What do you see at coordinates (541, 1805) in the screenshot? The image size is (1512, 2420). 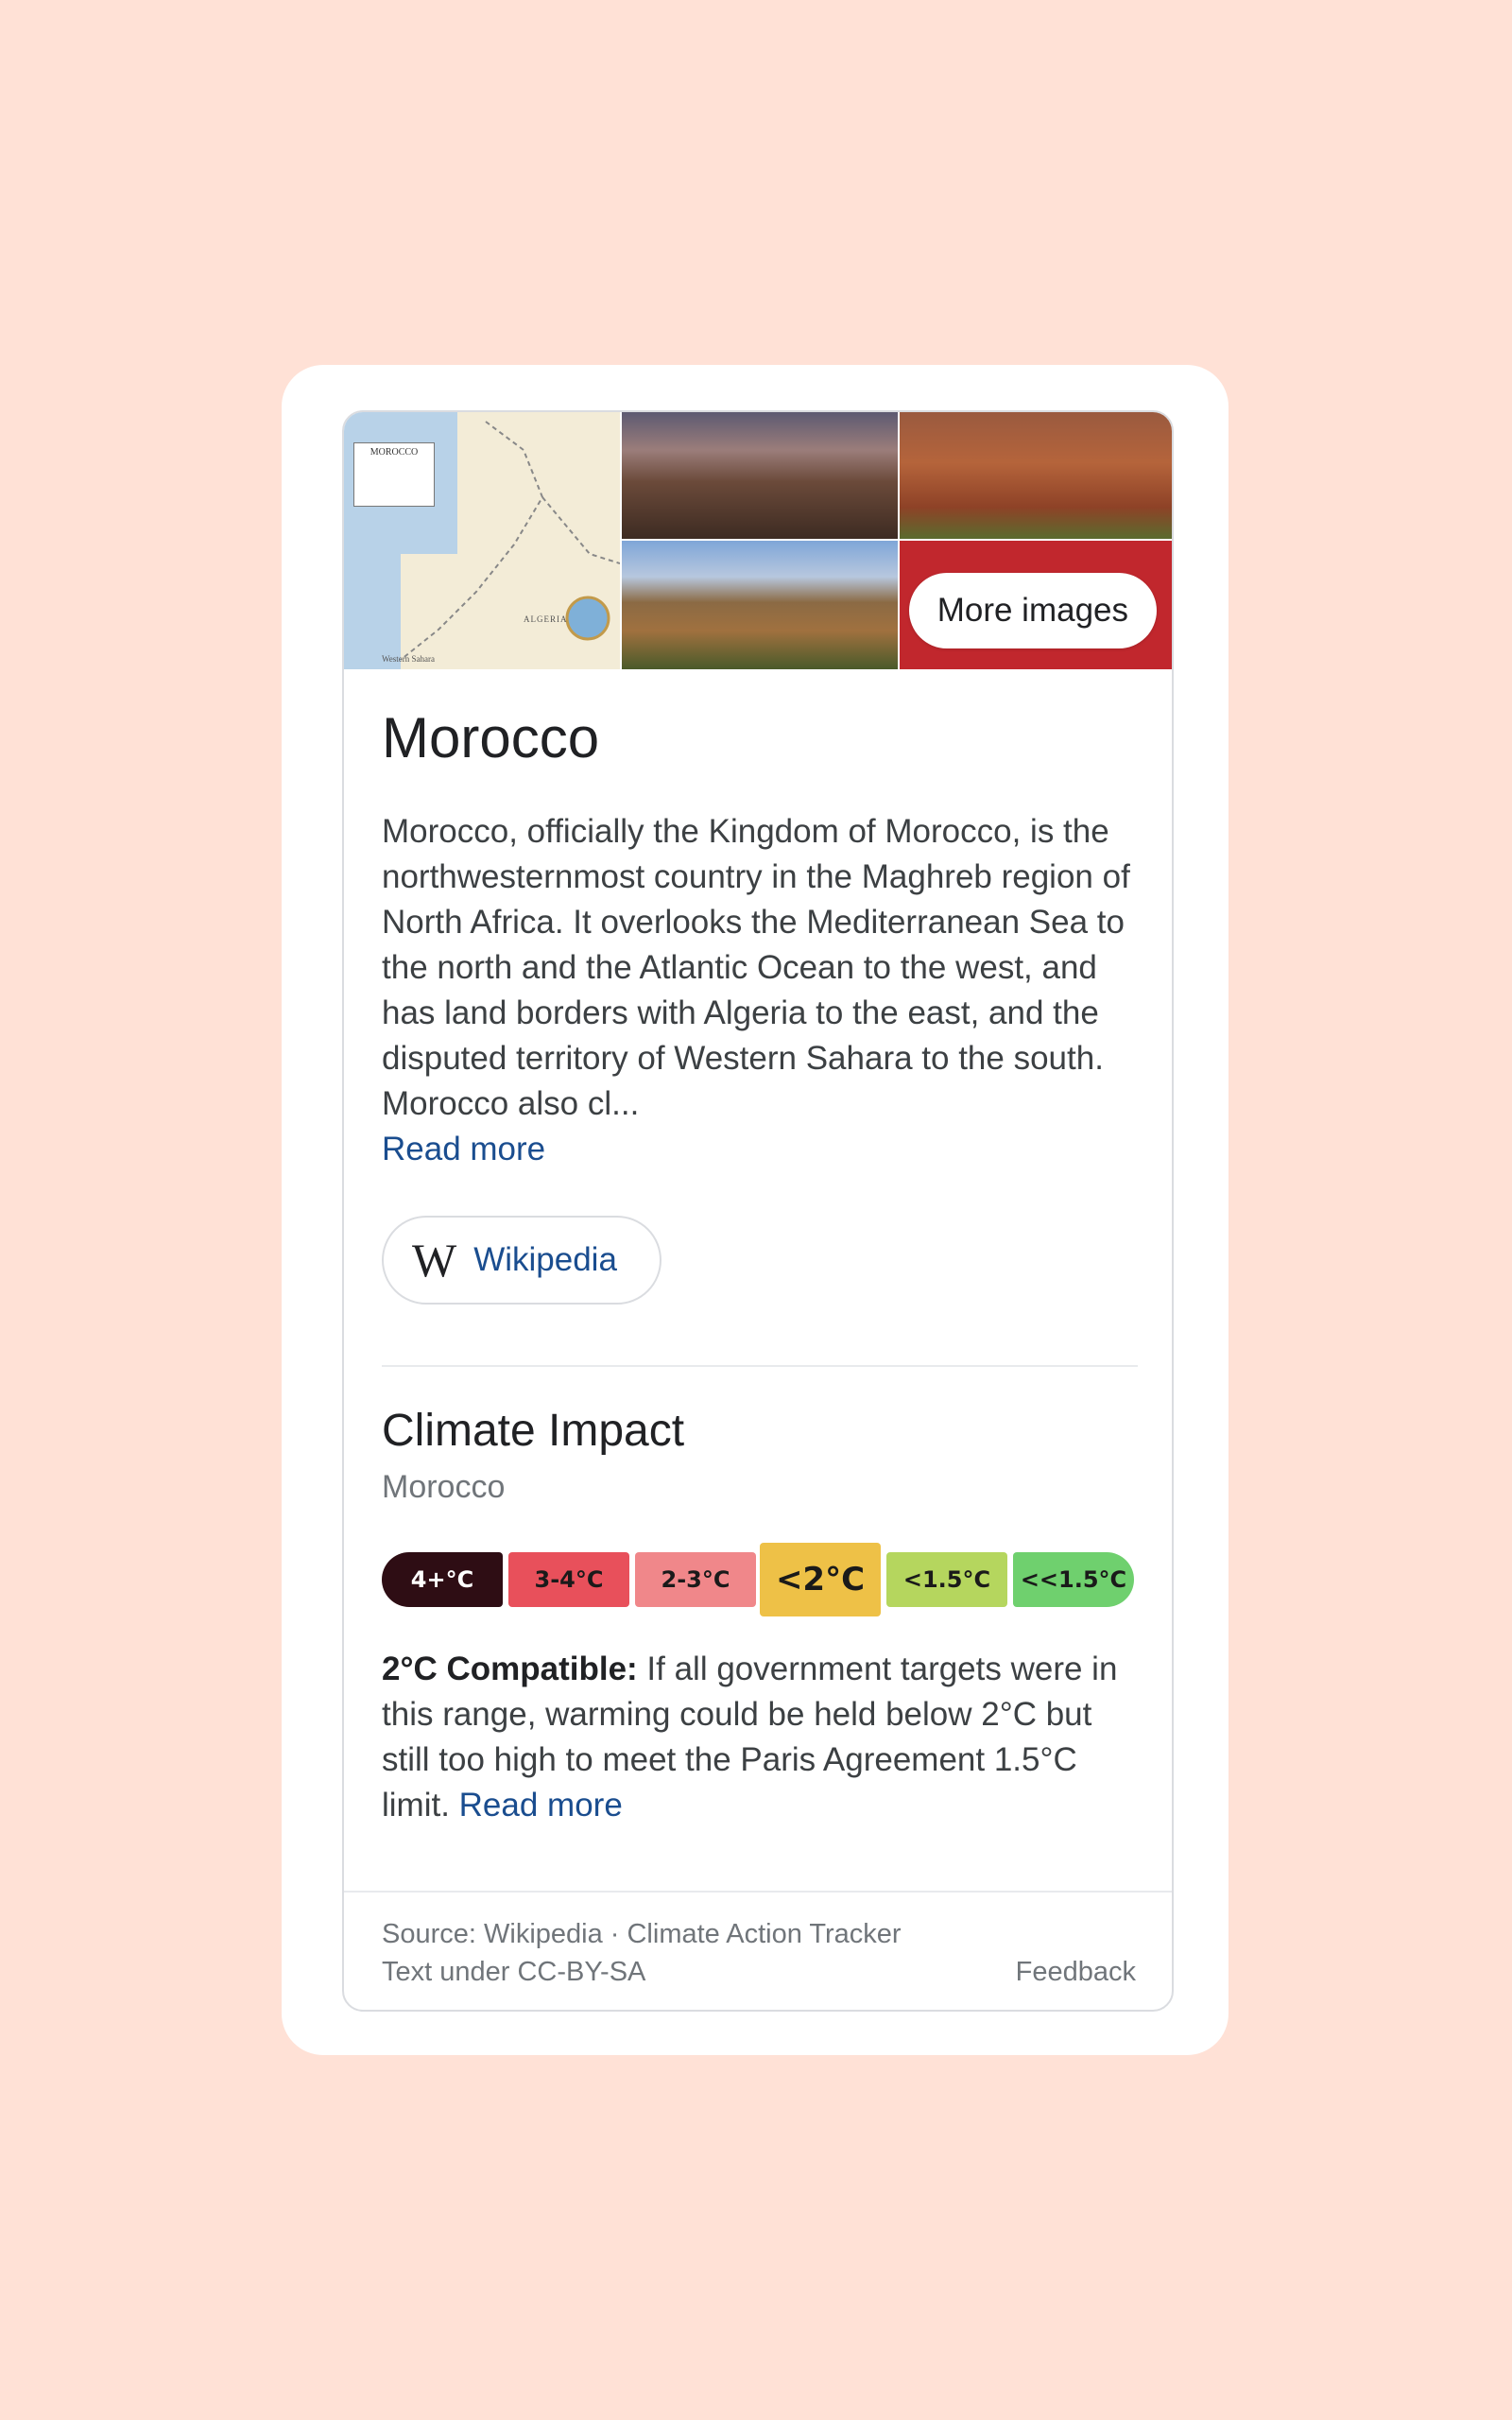 I see `climate-read-more-link: Read more` at bounding box center [541, 1805].